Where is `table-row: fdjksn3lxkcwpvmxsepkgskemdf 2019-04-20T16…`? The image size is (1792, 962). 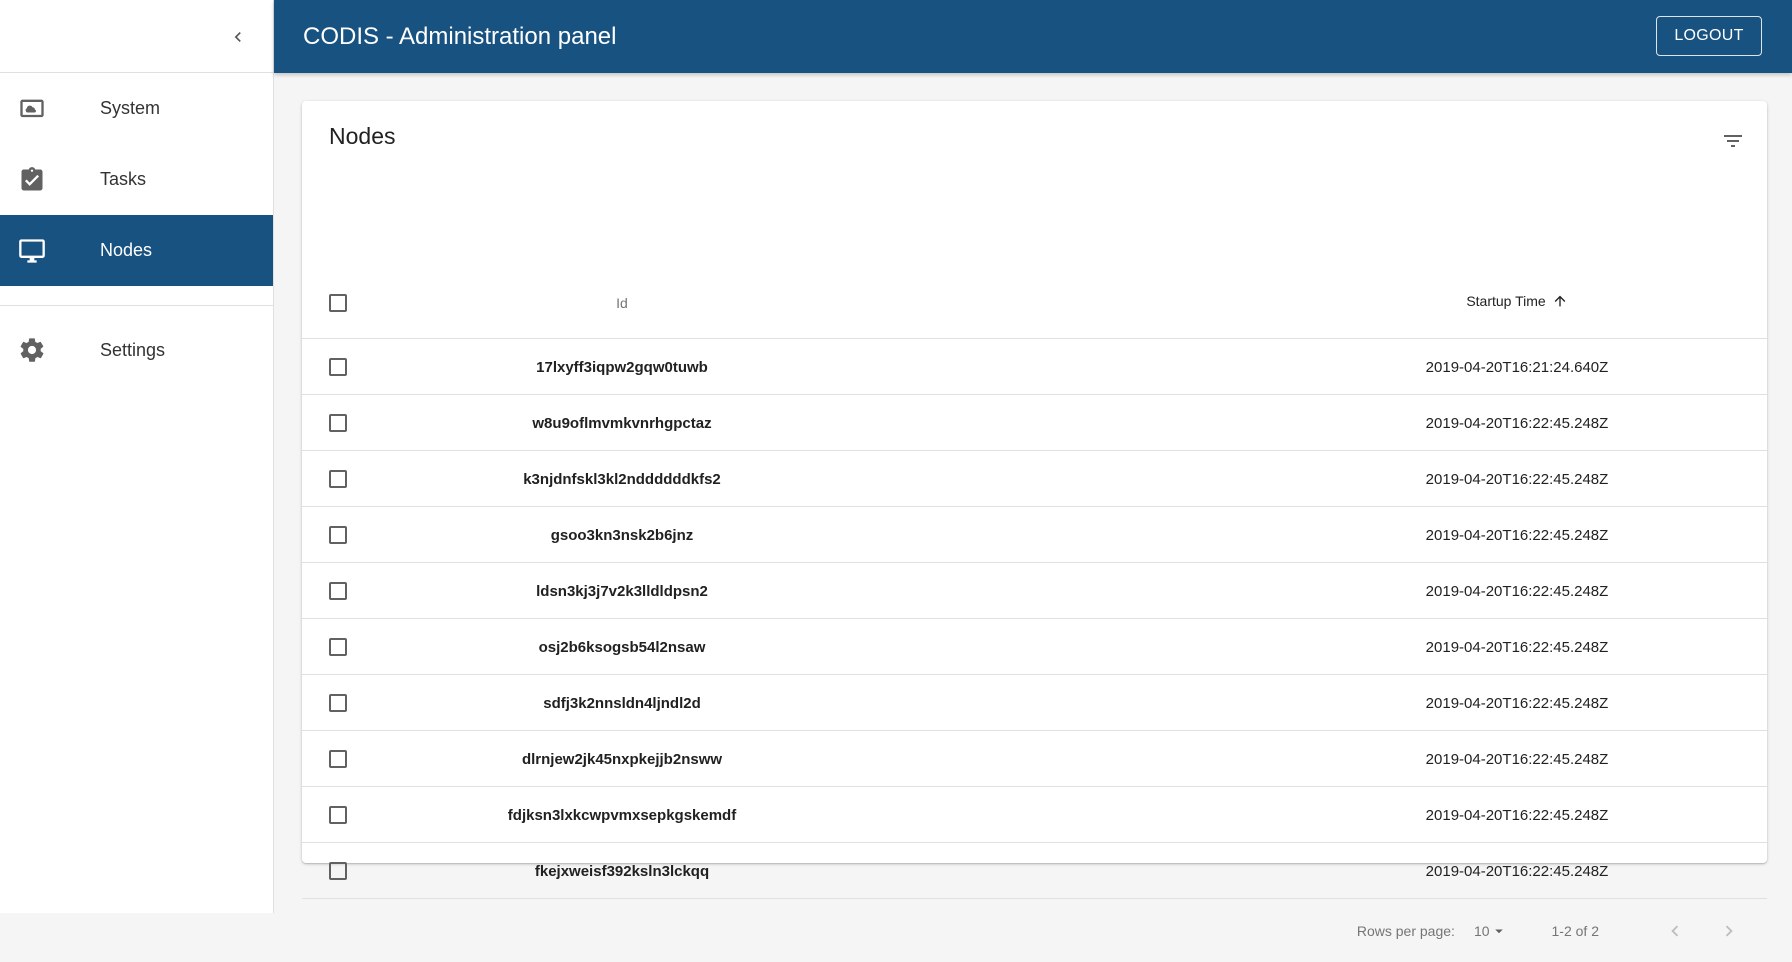 table-row: fdjksn3lxkcwpvmxsepkgskemdf 2019-04-20T16… is located at coordinates (1034, 815).